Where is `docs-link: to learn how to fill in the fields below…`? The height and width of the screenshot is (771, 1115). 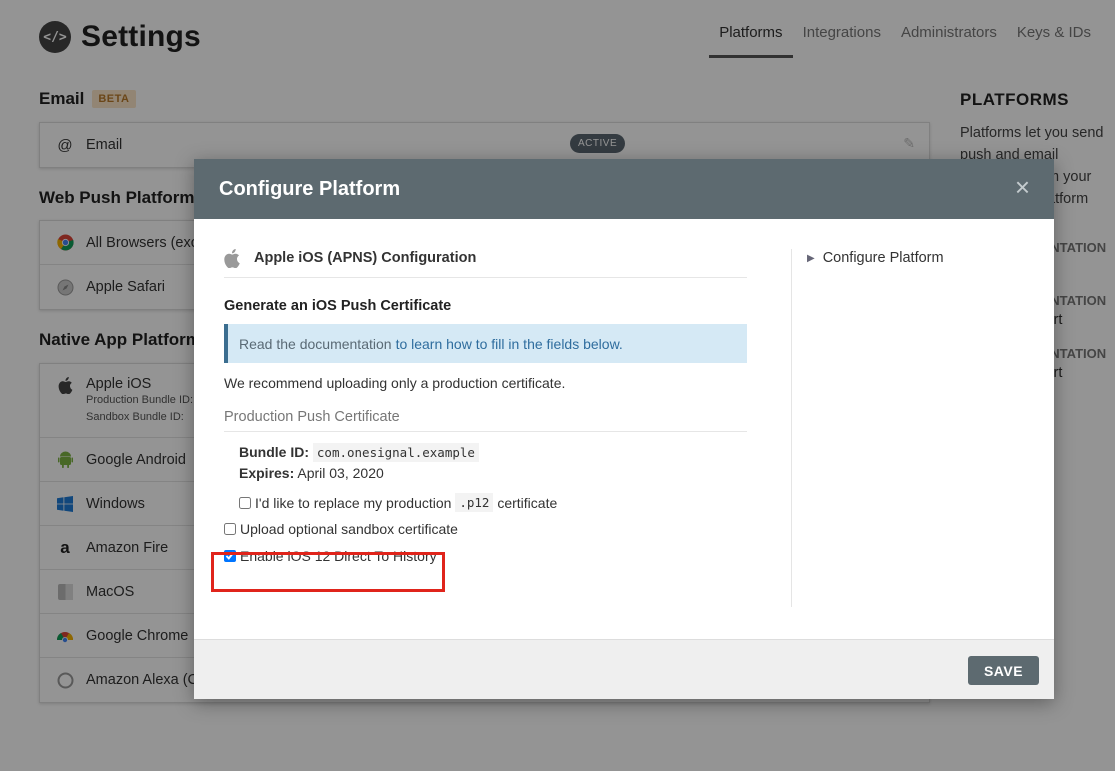
docs-link: to learn how to fill in the fields below… is located at coordinates (509, 344).